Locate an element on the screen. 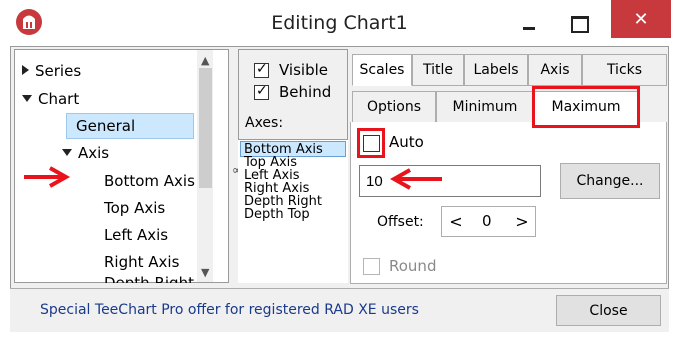  axes-heading: Axes: is located at coordinates (264, 123).